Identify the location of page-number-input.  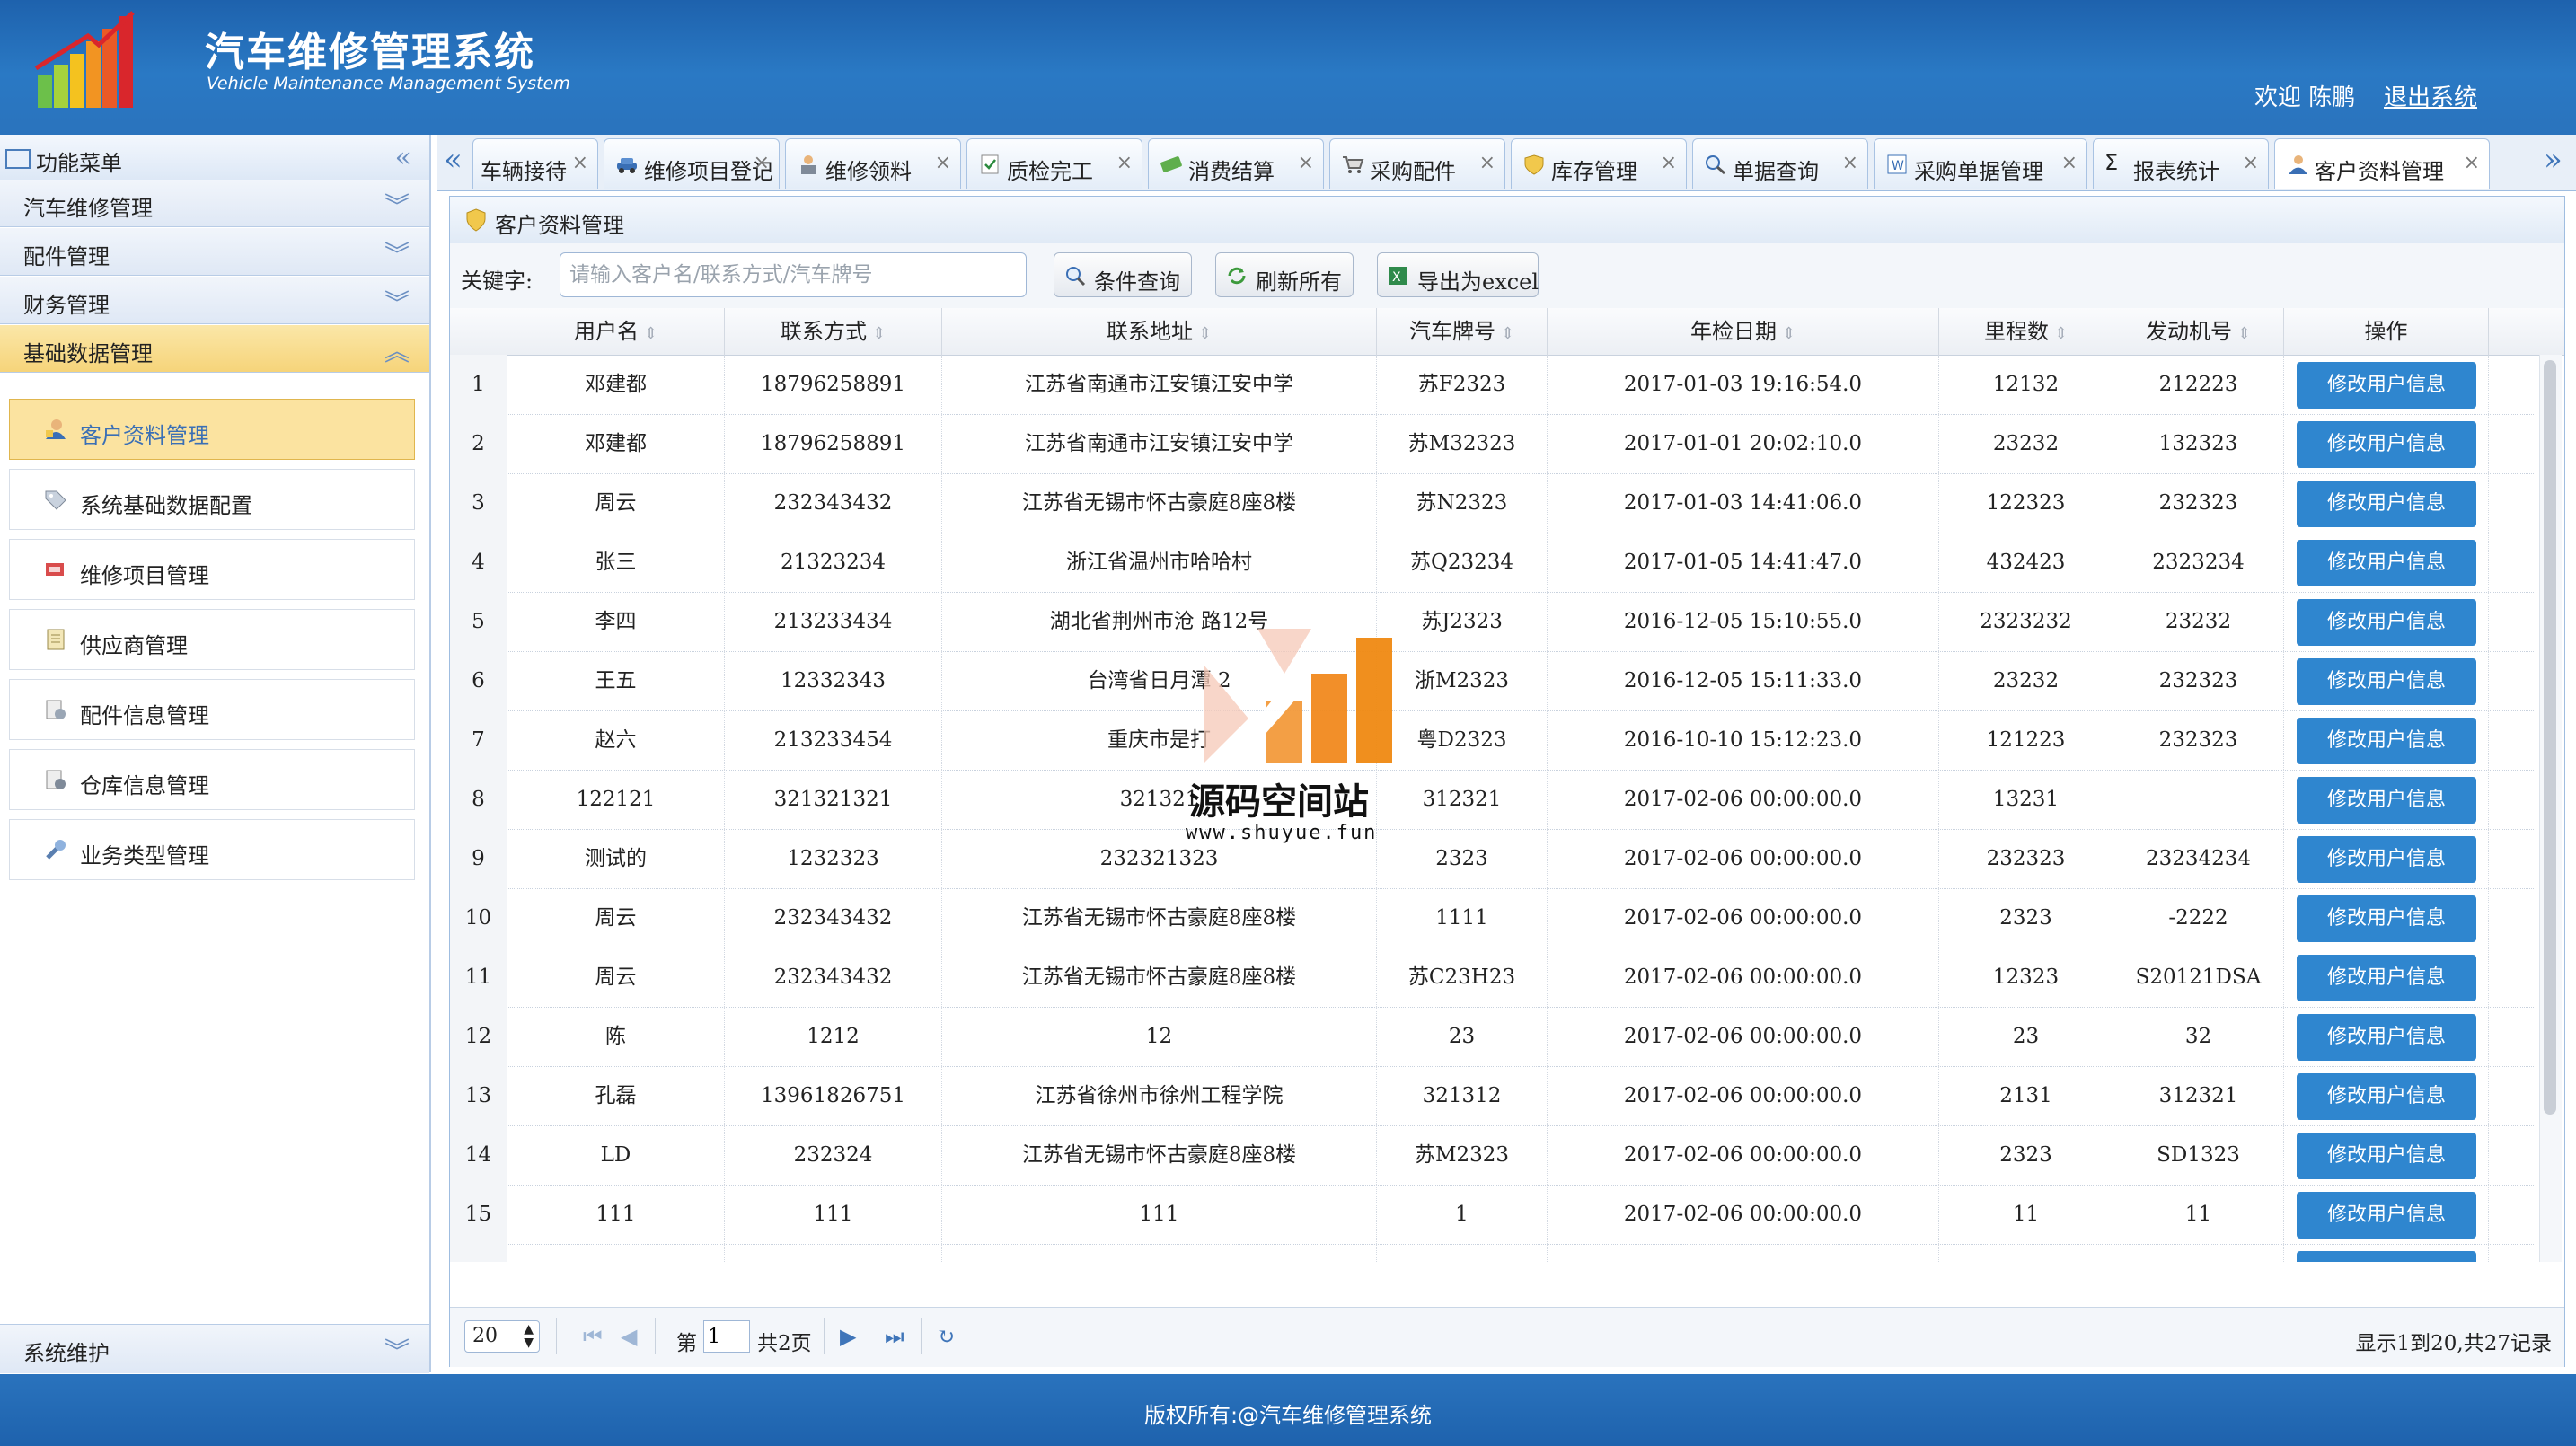
(726, 1336).